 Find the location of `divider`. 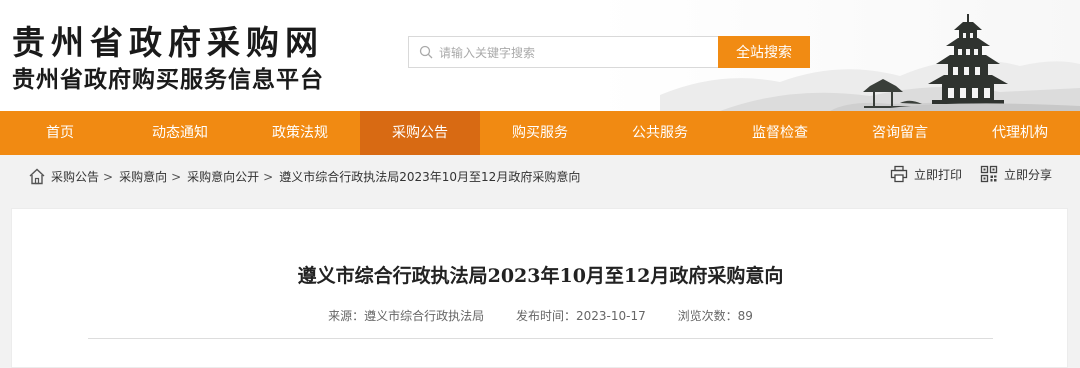

divider is located at coordinates (540, 338).